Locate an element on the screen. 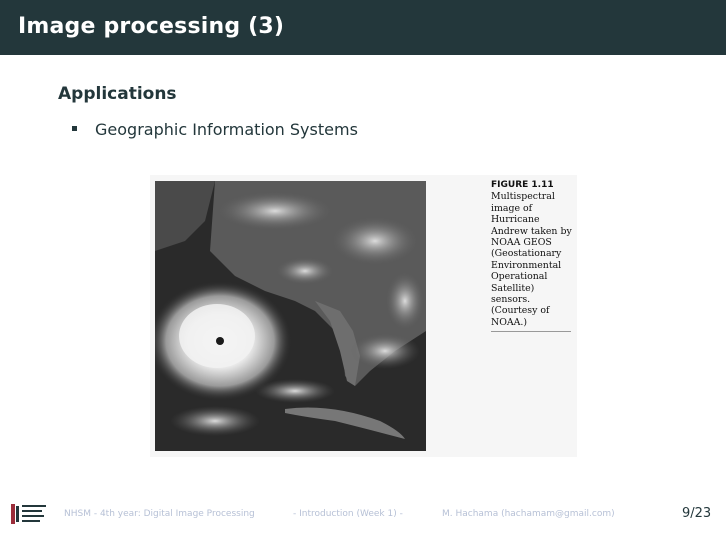 Image resolution: width=726 pixels, height=544 pixels. bullet-marker is located at coordinates (74, 128).